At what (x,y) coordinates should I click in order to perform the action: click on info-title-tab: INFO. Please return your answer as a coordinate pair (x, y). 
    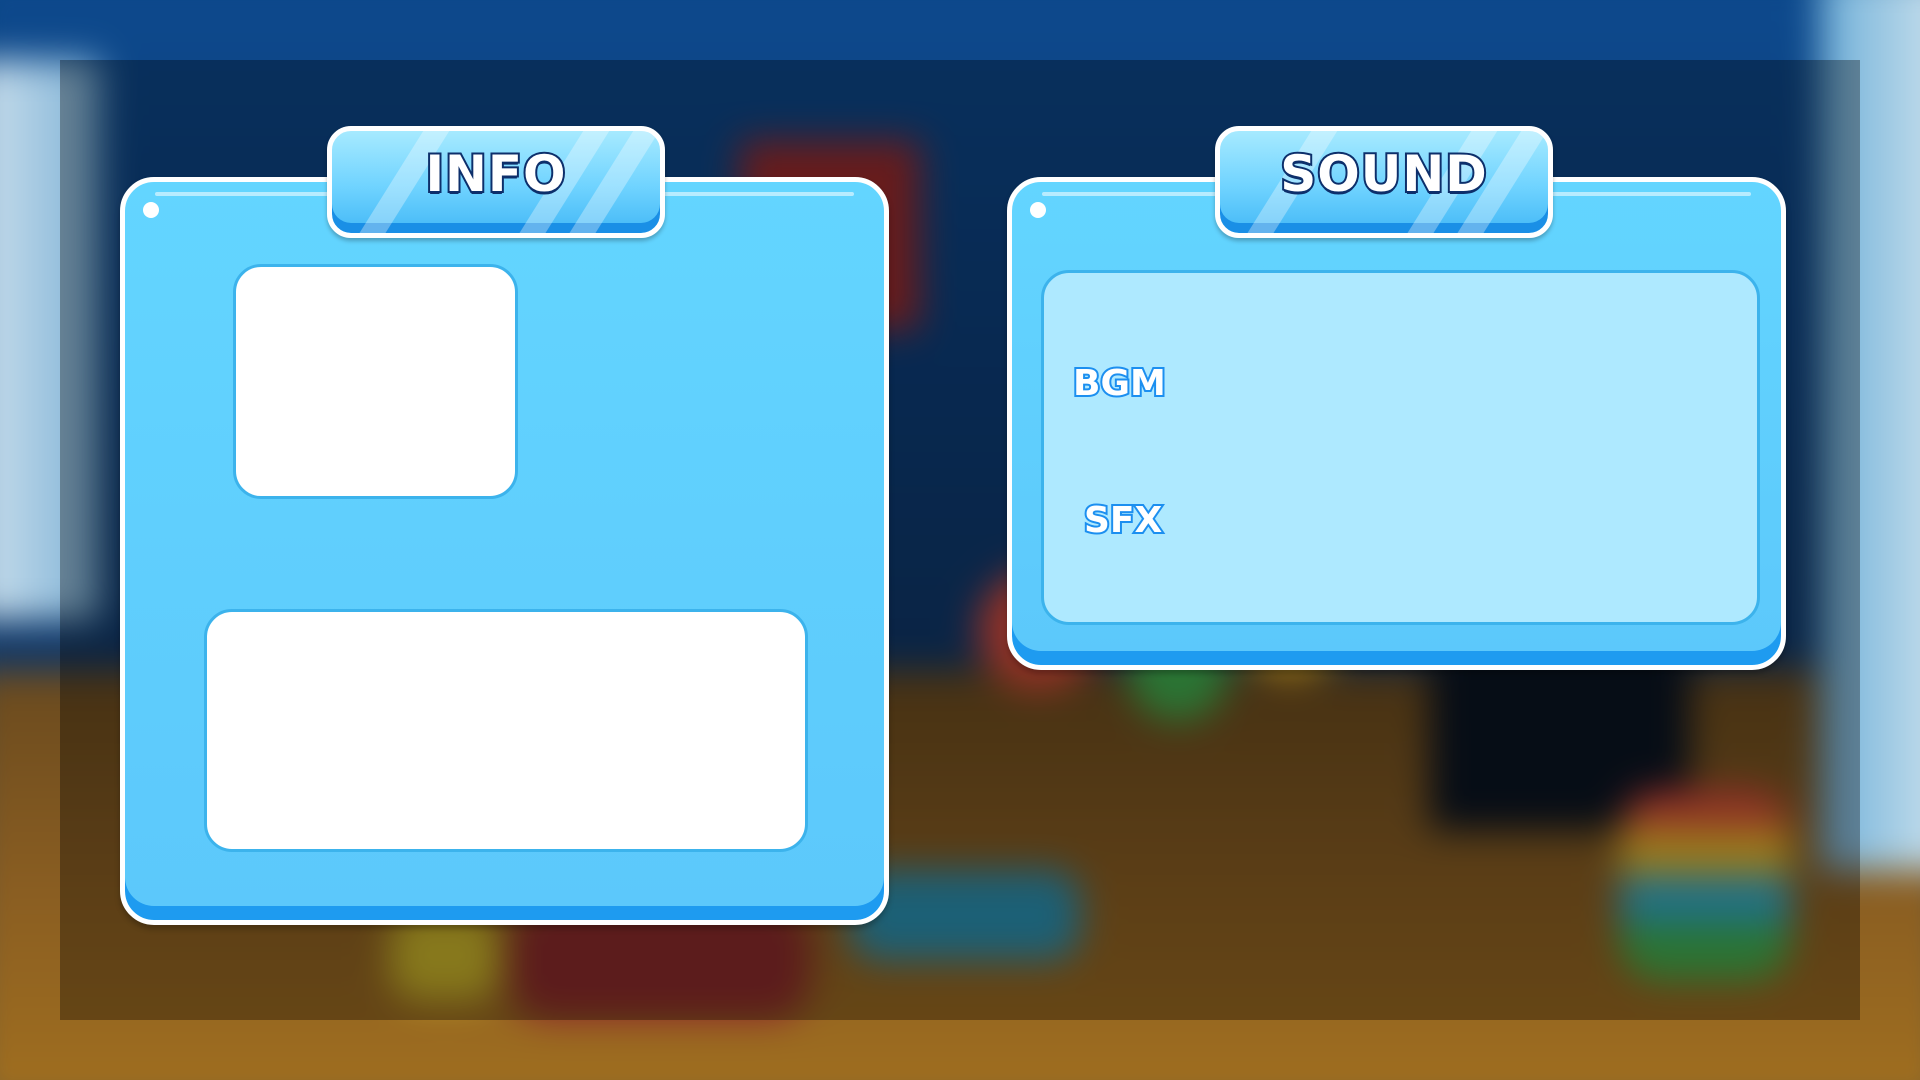
    Looking at the image, I should click on (496, 182).